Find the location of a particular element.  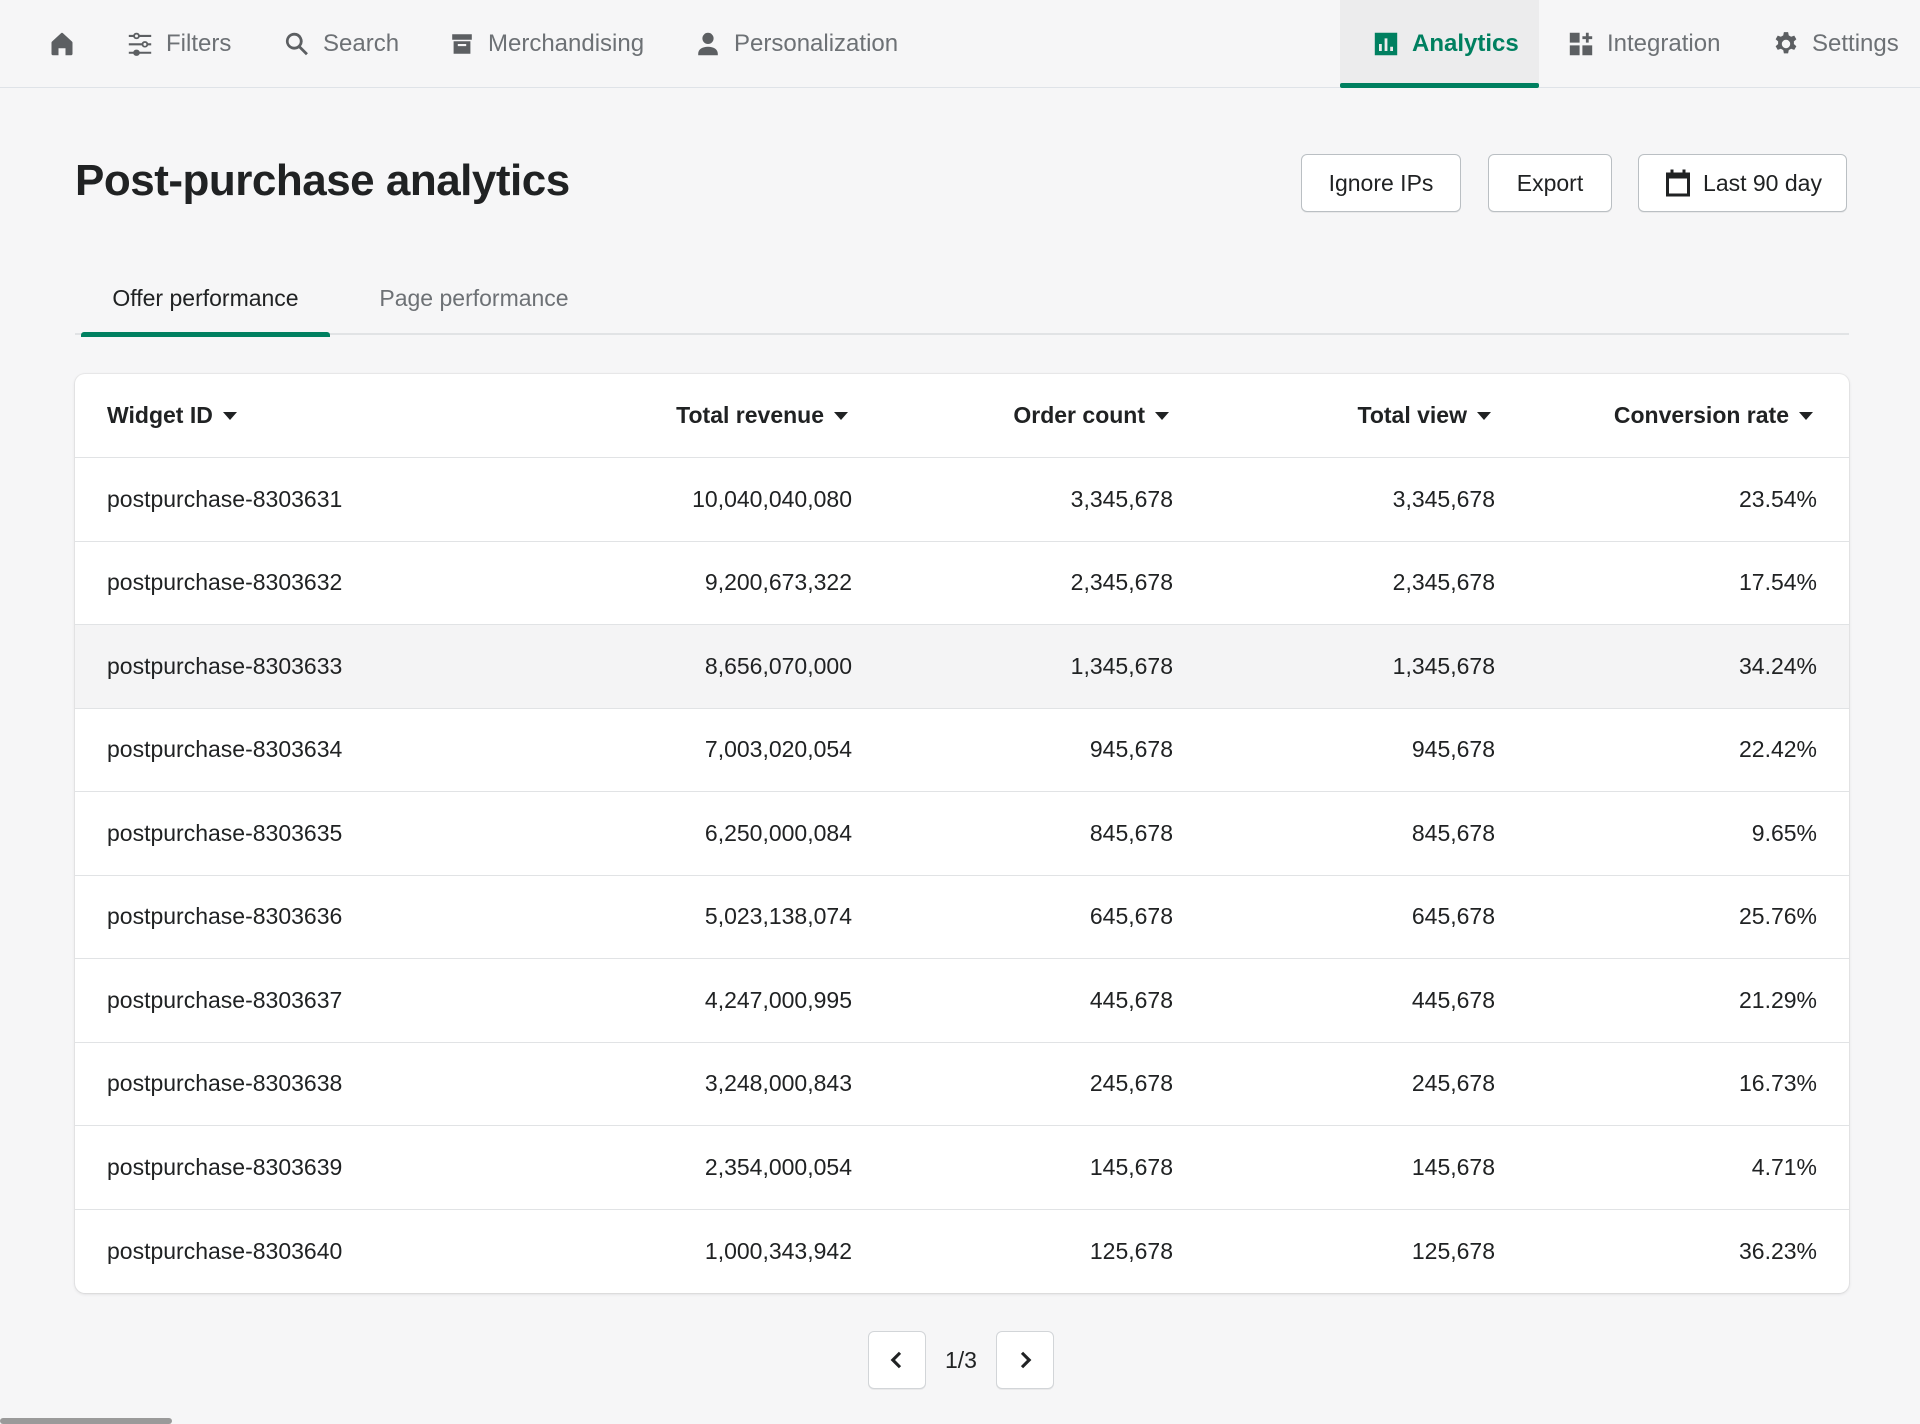

next-page-button is located at coordinates (1025, 1360).